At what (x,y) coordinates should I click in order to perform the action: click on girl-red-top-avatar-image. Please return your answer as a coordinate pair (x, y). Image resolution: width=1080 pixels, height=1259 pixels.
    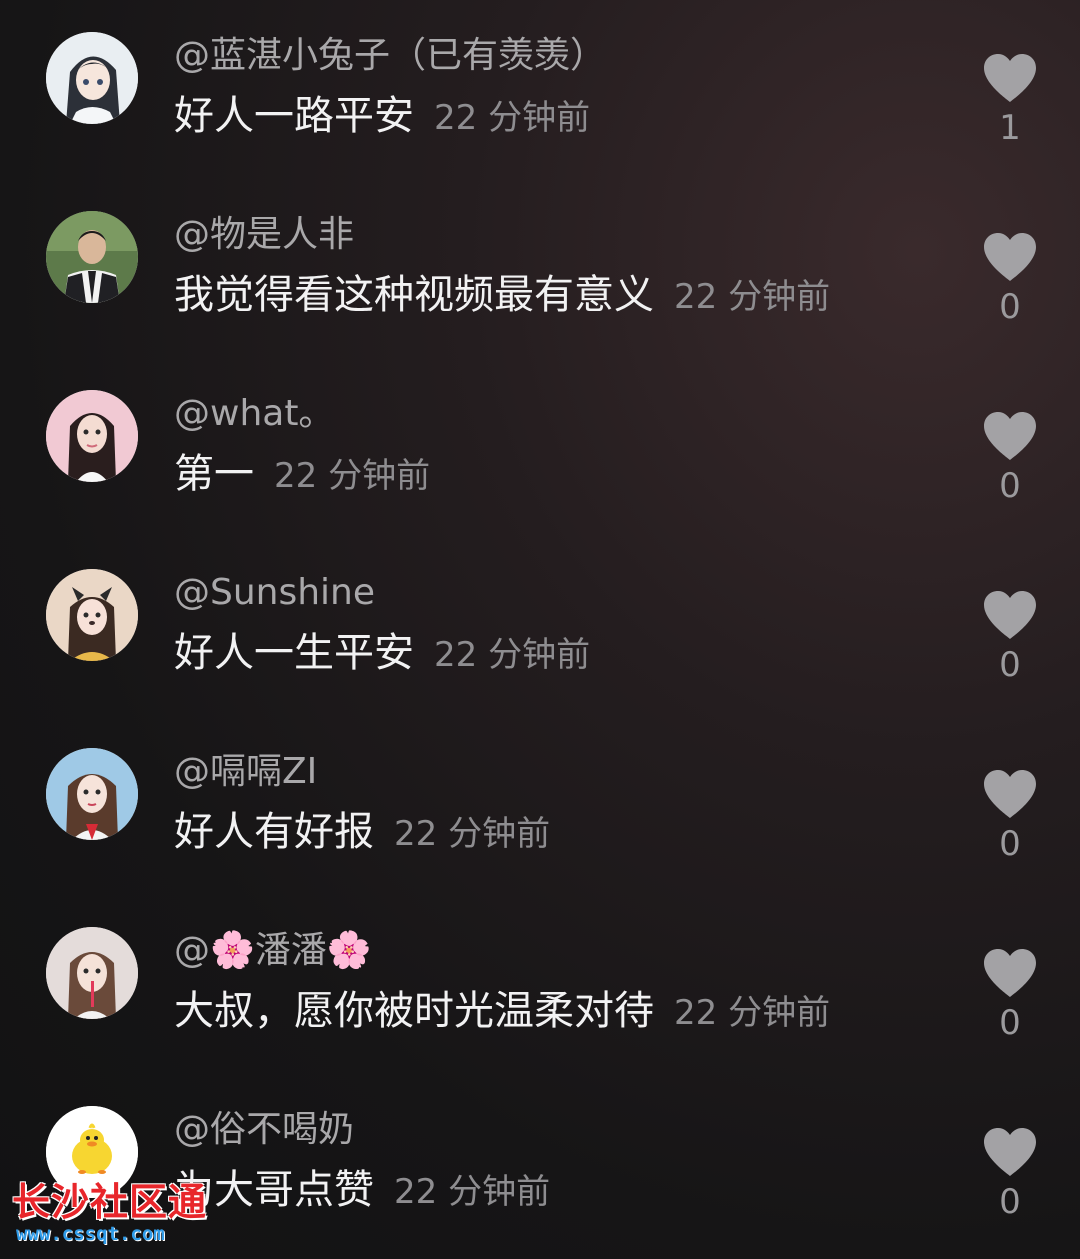
    Looking at the image, I should click on (92, 794).